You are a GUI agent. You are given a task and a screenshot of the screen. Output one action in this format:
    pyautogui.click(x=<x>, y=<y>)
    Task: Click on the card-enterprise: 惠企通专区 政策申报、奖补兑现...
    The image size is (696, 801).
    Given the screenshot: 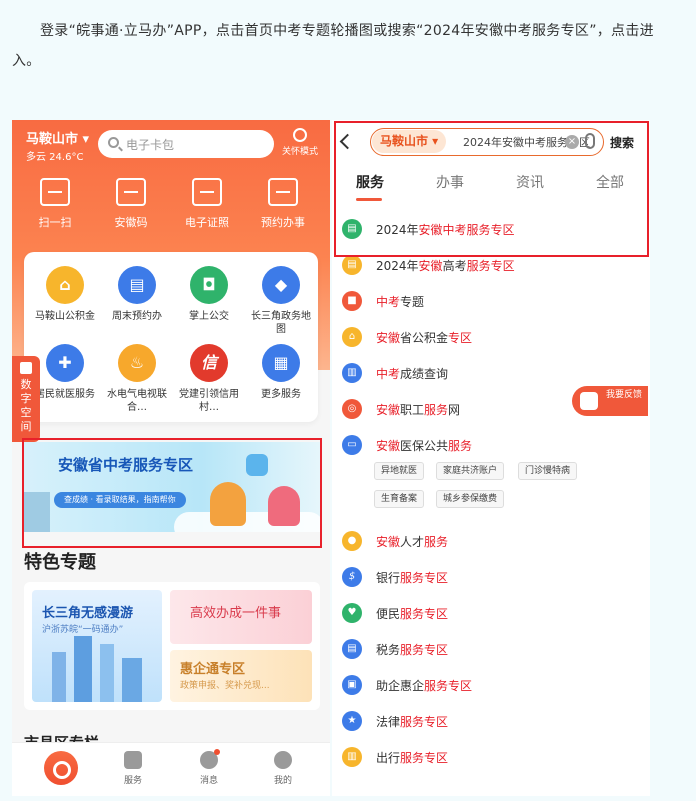 What is the action you would take?
    pyautogui.click(x=241, y=676)
    